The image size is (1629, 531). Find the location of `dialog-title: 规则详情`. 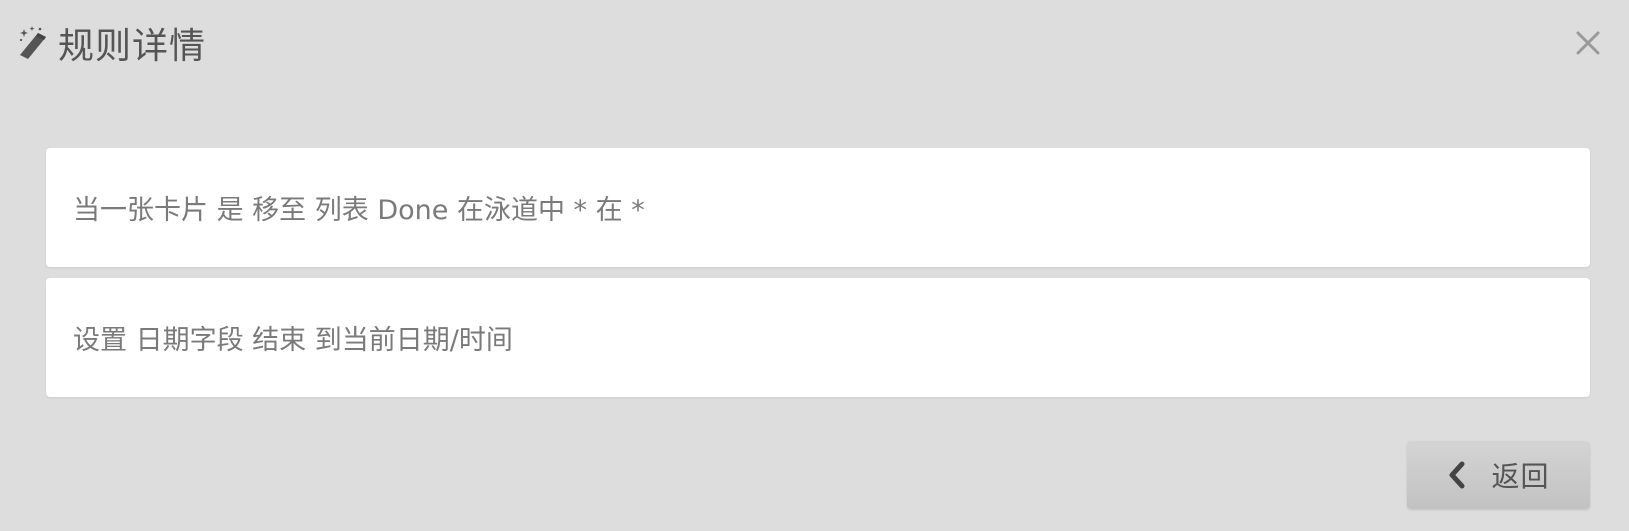

dialog-title: 规则详情 is located at coordinates (132, 46).